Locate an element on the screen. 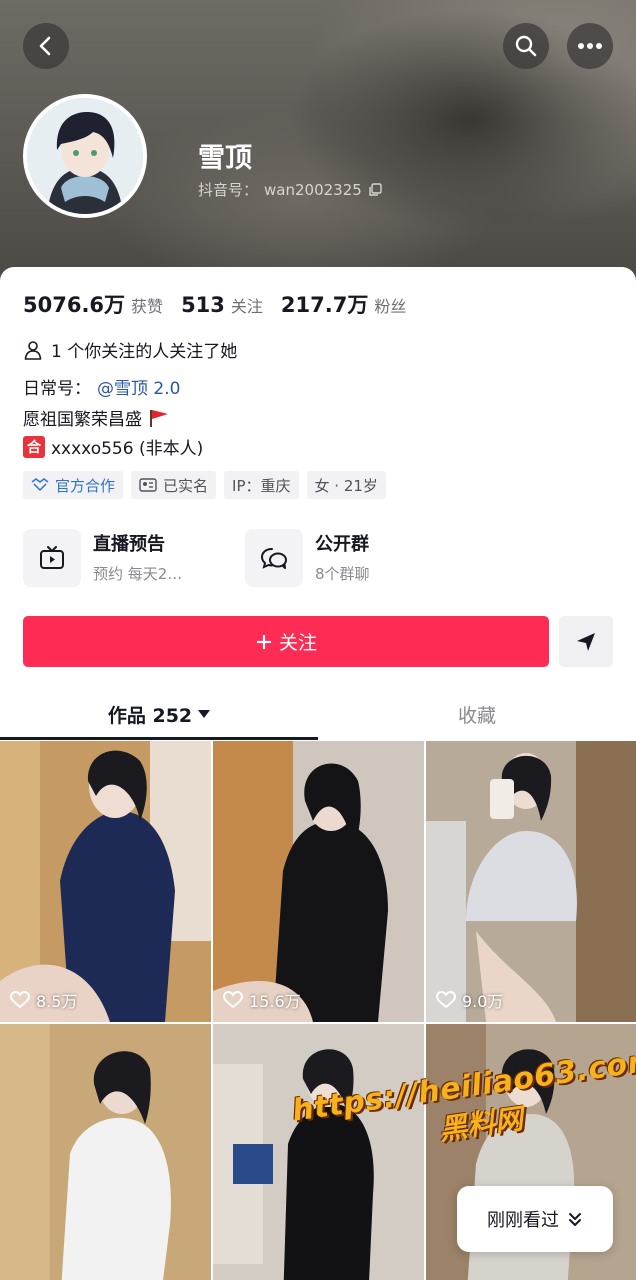  mutual-text: 1 个你关注的人关注了她 is located at coordinates (144, 352).